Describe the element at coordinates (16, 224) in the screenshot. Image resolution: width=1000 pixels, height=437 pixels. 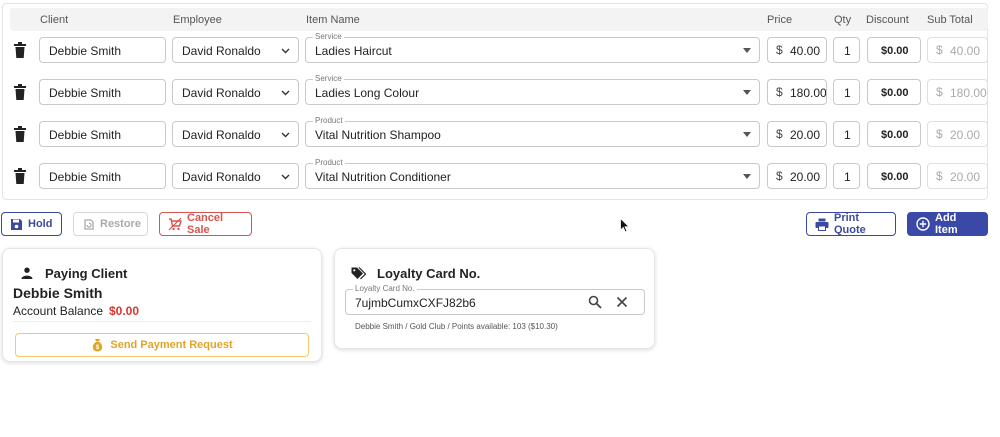
I see `save-icon` at that location.